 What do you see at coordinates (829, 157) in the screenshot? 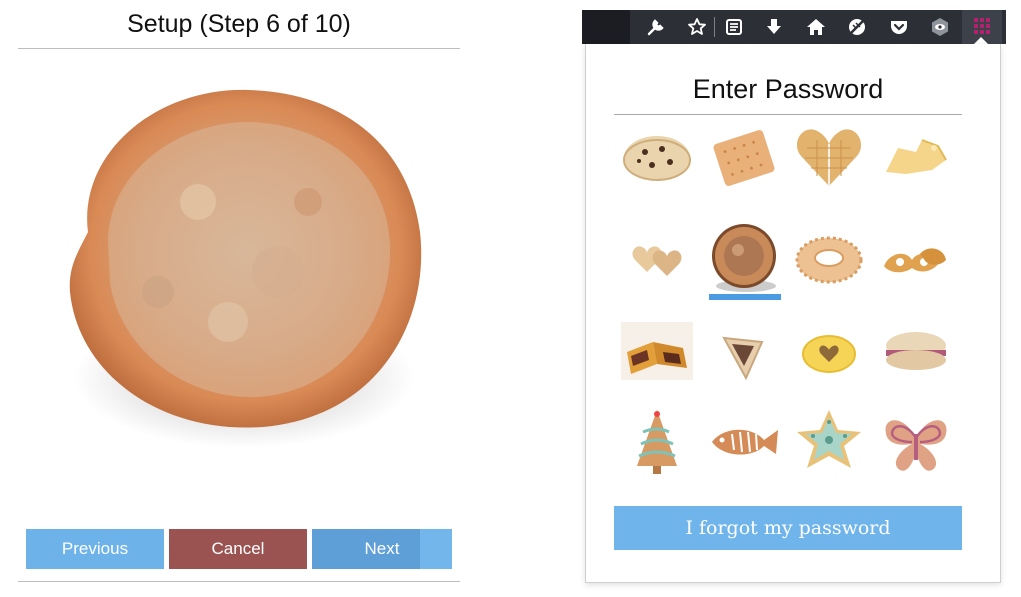
I see `cookie-option-heart-waffle` at bounding box center [829, 157].